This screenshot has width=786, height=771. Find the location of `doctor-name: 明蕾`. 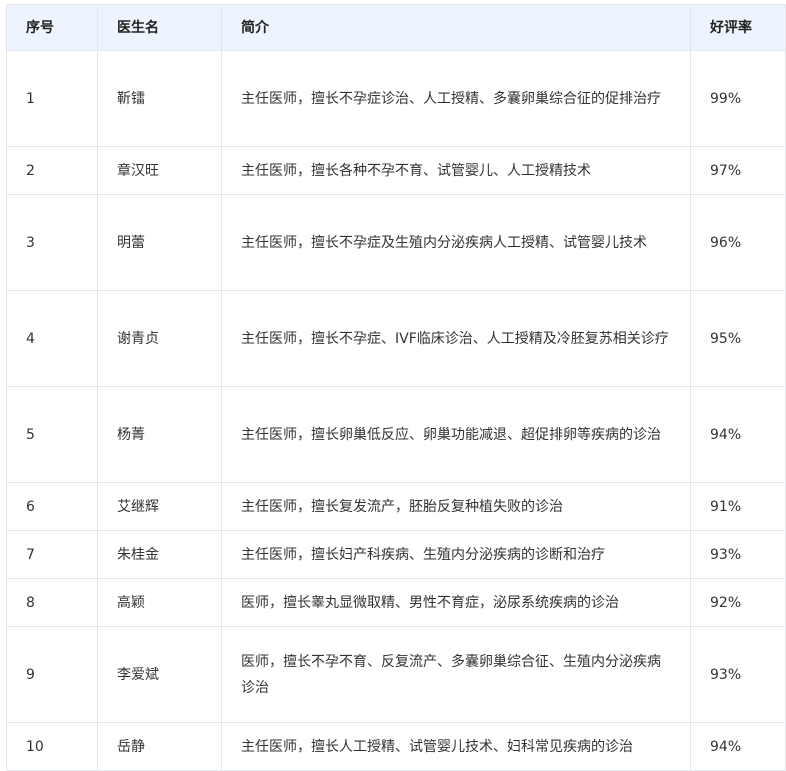

doctor-name: 明蕾 is located at coordinates (159, 242).